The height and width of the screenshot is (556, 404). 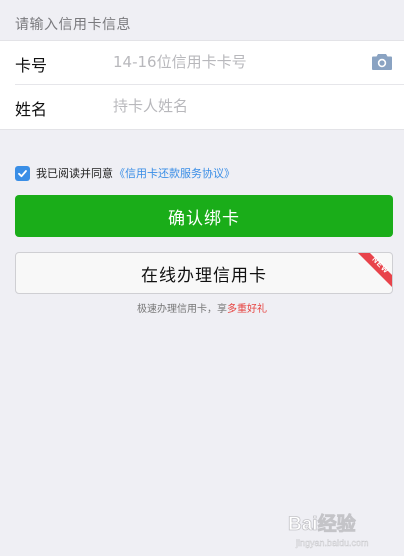 I want to click on apply-credit-card-button: 在线办理信用卡 NEW, so click(x=204, y=273).